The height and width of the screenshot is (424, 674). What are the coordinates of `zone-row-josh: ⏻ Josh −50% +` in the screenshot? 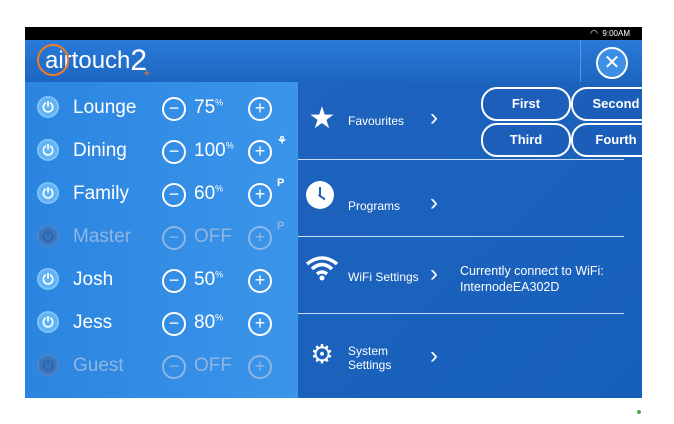 It's located at (161, 280).